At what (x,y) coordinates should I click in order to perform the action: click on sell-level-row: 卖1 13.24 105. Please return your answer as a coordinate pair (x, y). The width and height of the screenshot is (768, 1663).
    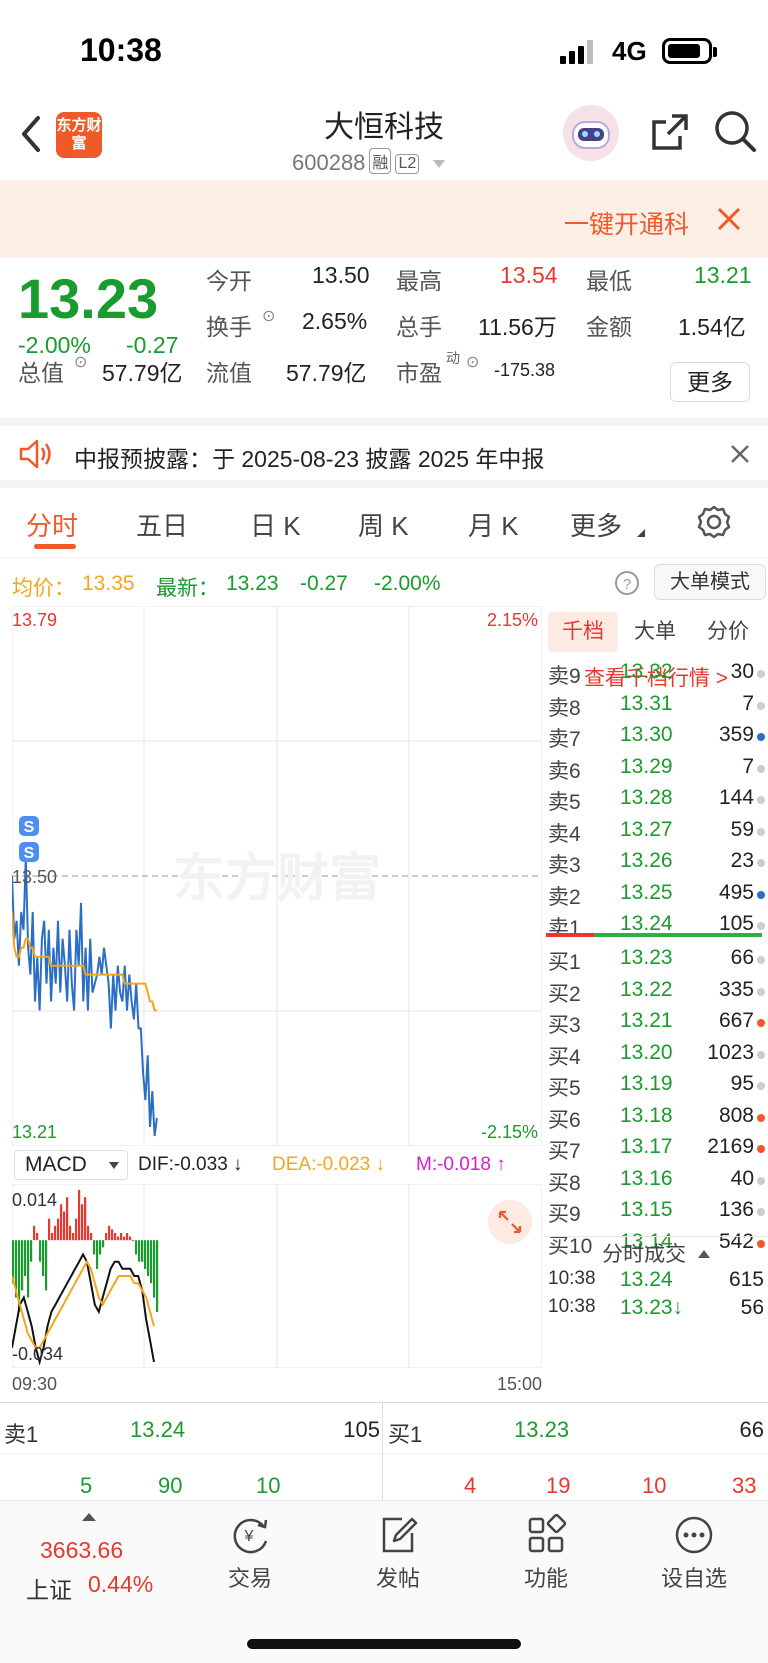
    Looking at the image, I should click on (656, 927).